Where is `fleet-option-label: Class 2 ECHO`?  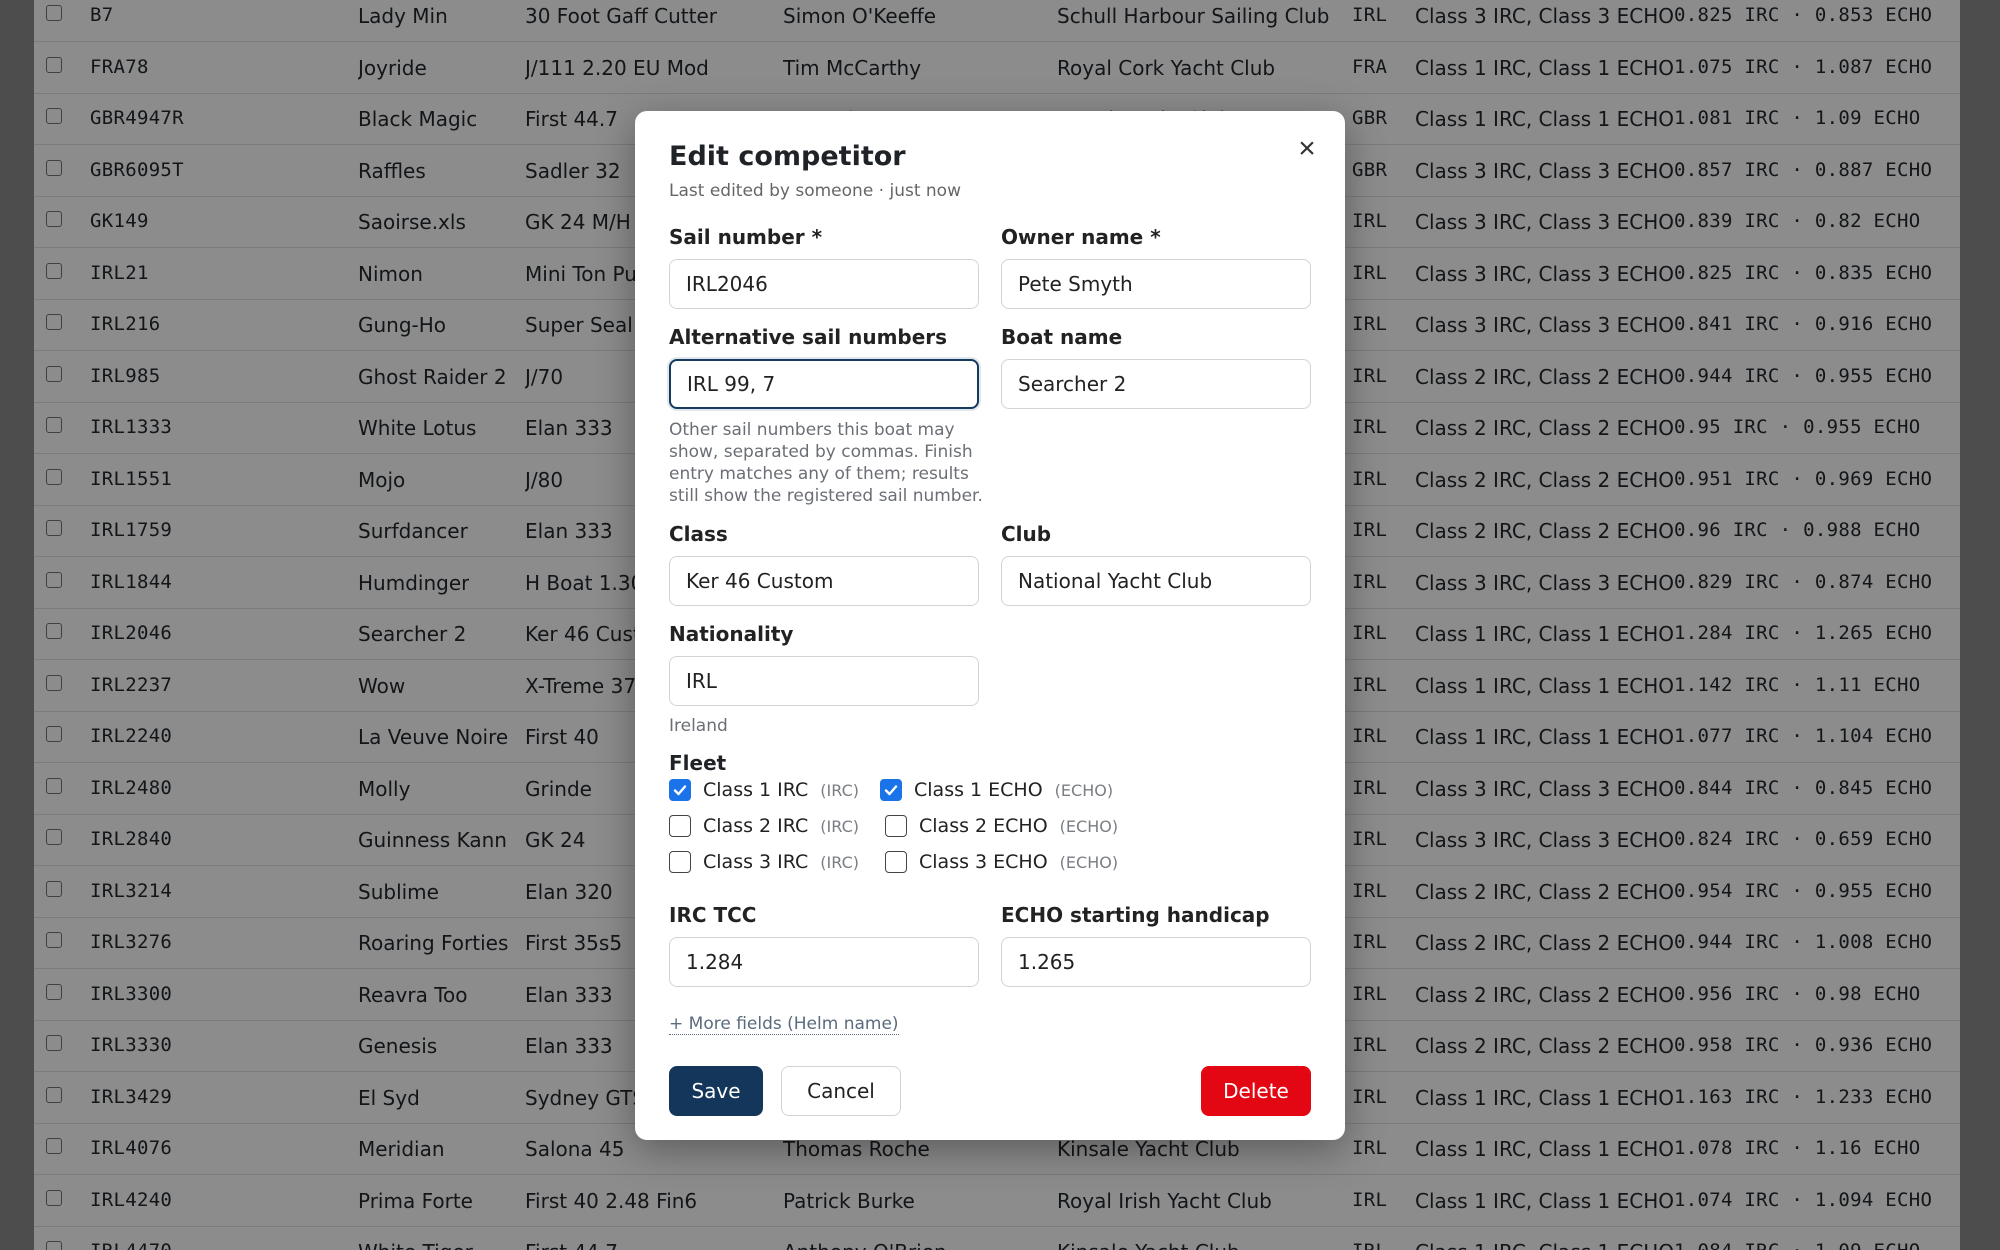
fleet-option-label: Class 2 ECHO is located at coordinates (983, 826).